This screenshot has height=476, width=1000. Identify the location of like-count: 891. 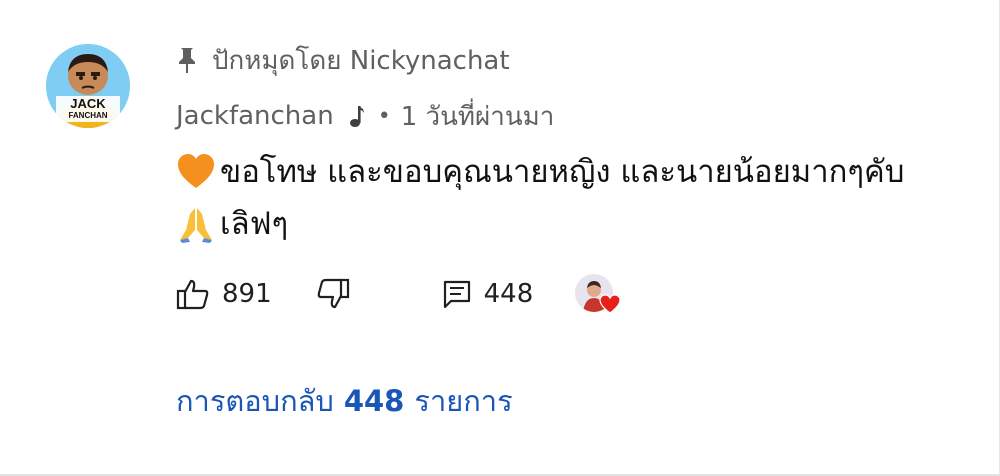
(247, 294).